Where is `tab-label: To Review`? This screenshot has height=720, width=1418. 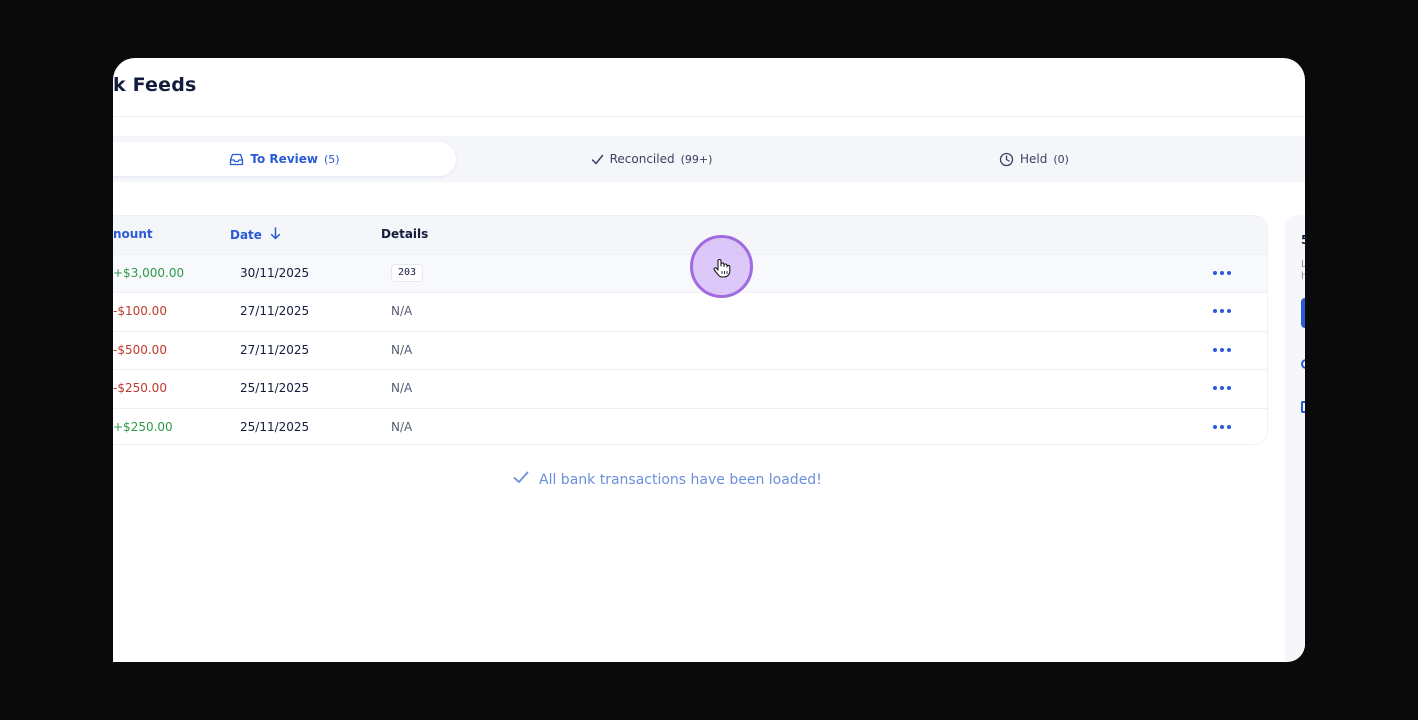 tab-label: To Review is located at coordinates (284, 159).